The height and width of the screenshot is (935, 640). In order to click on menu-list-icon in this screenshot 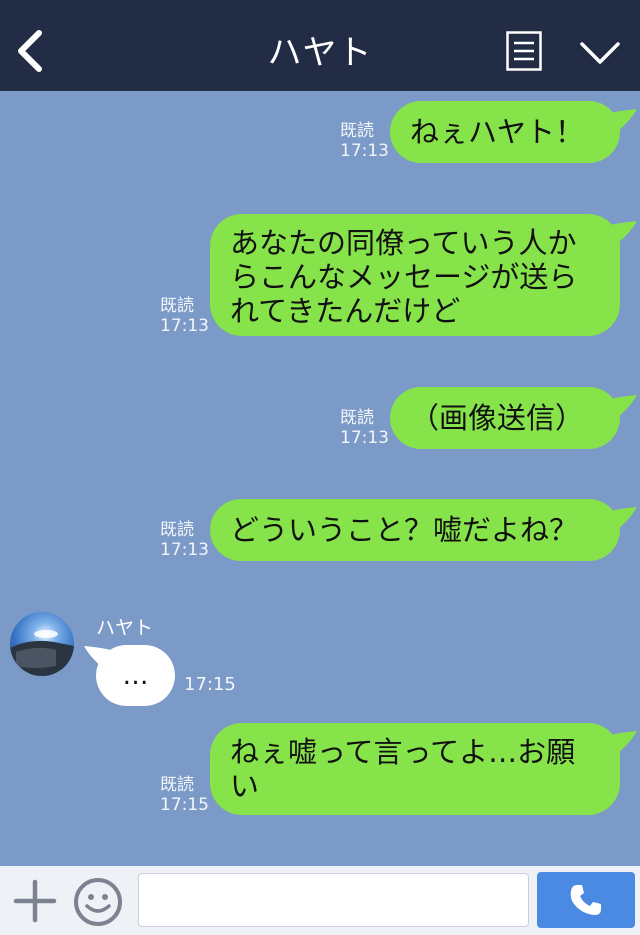, I will do `click(524, 51)`.